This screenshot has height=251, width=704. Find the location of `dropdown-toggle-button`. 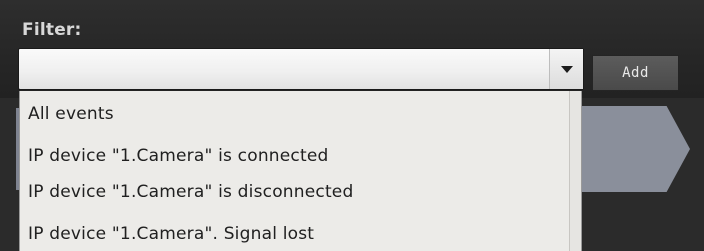

dropdown-toggle-button is located at coordinates (566, 69).